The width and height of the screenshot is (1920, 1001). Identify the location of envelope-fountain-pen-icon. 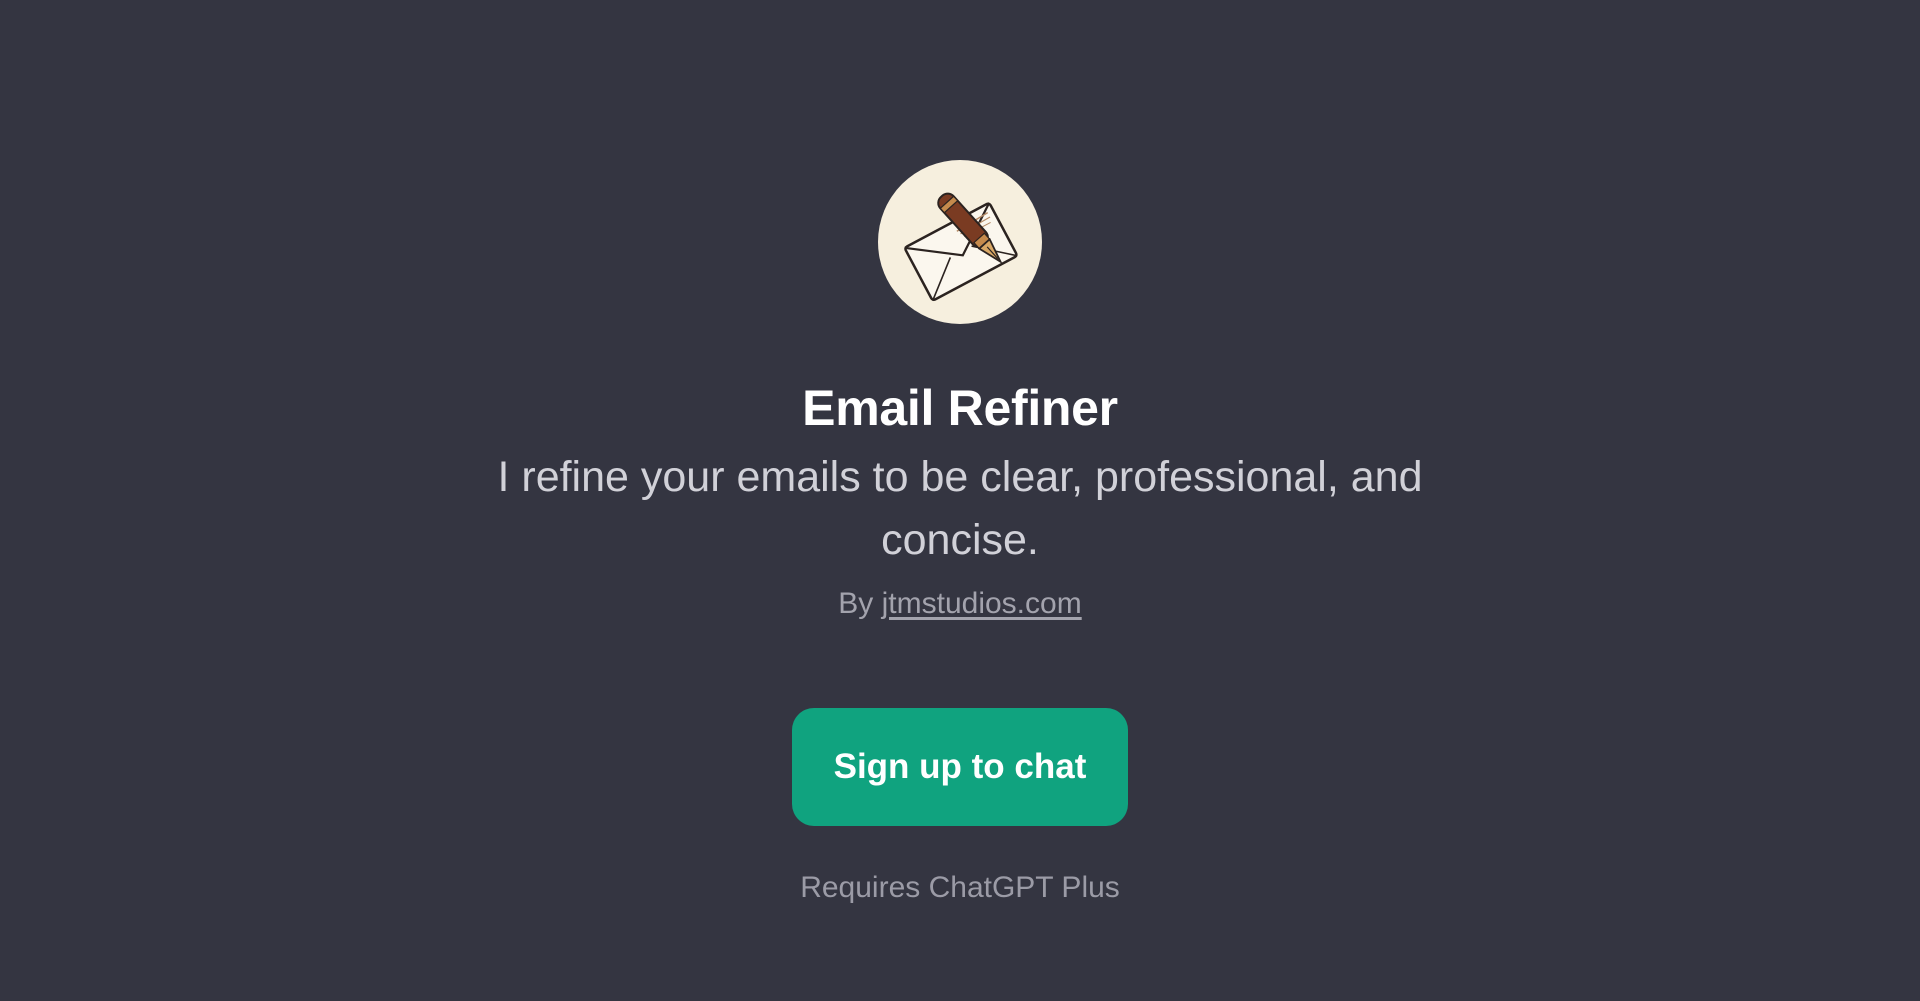
(961, 247).